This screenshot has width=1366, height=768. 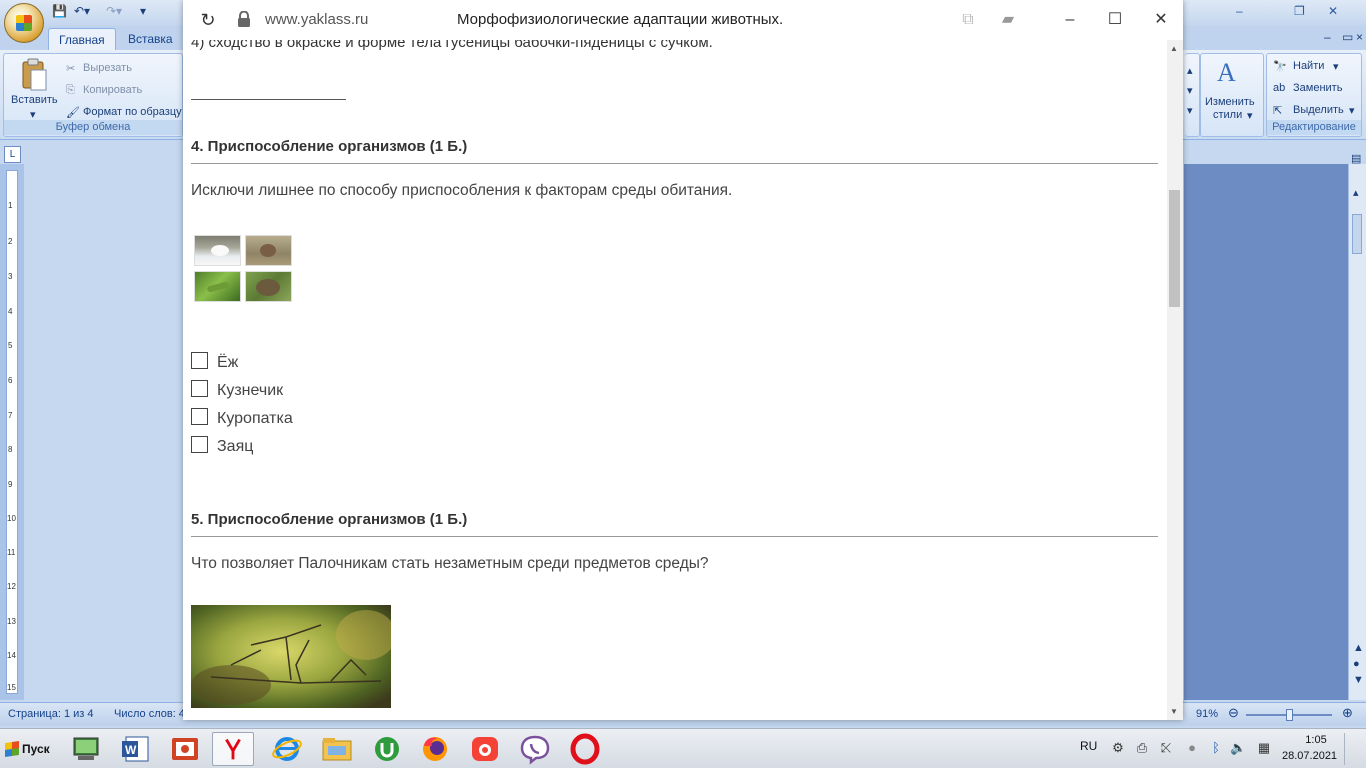 What do you see at coordinates (11, 552) in the screenshot?
I see `ruler-mark: 11` at bounding box center [11, 552].